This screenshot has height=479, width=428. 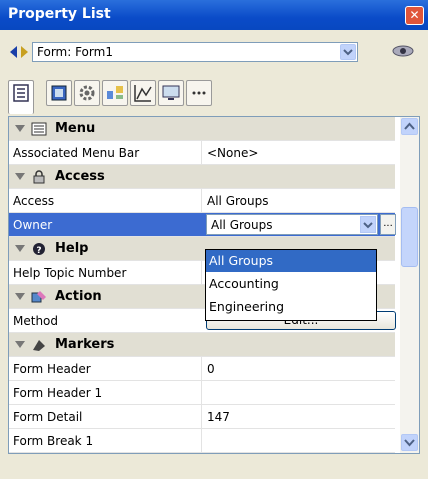 I want to click on gear-icon, so click(x=87, y=93).